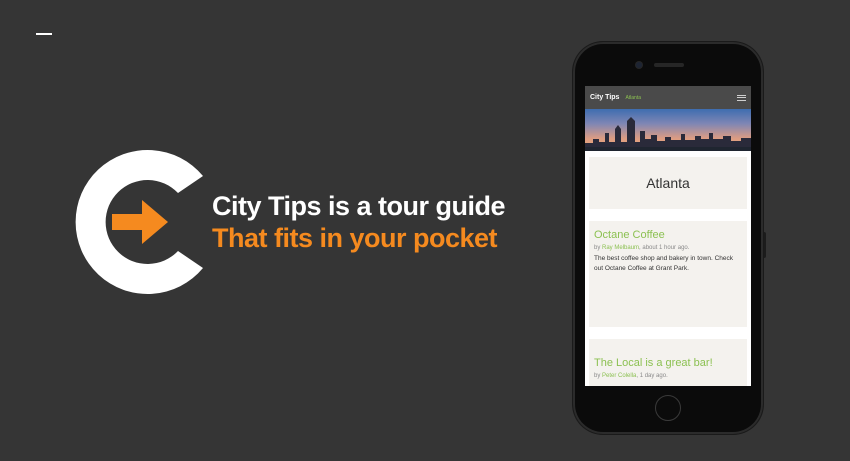 This screenshot has height=461, width=850. I want to click on page-title: Atlanta, so click(668, 183).